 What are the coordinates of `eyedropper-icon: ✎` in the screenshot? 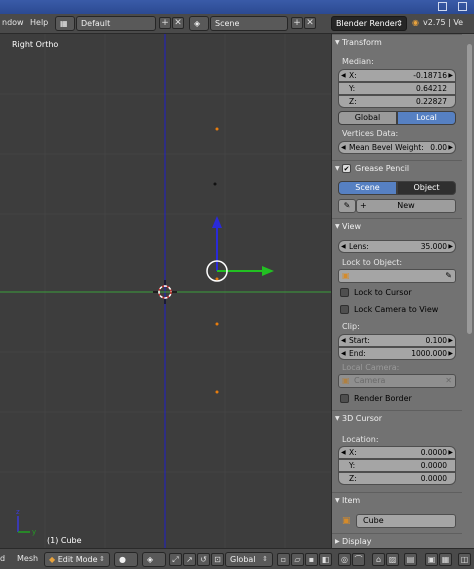 It's located at (448, 276).